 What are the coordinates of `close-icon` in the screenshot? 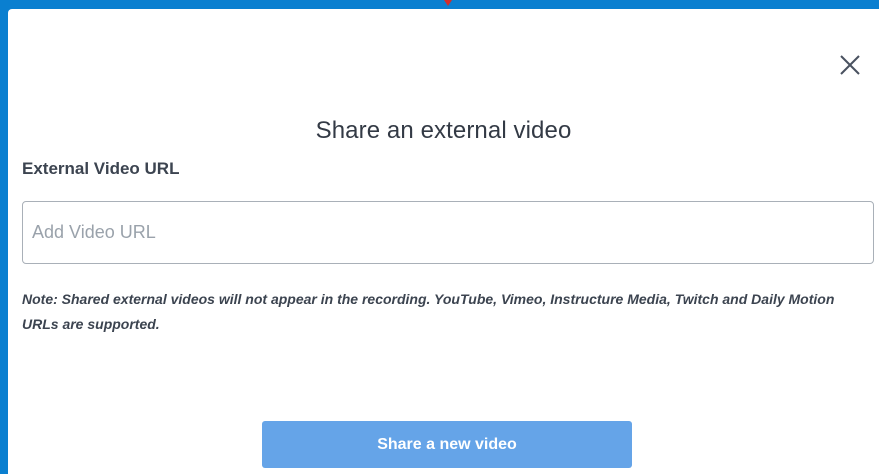 It's located at (850, 65).